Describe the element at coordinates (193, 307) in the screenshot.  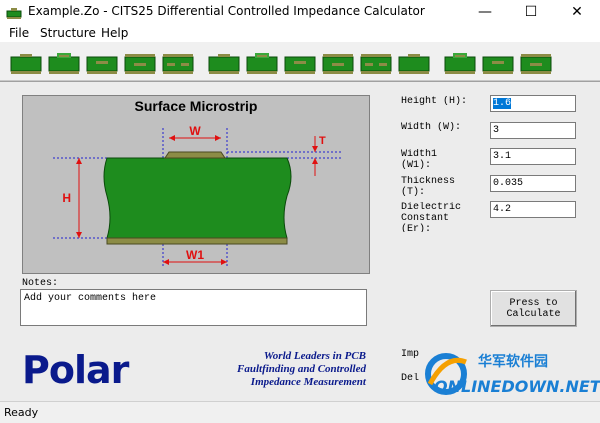
I see `notes-textarea: Add your comments here` at that location.